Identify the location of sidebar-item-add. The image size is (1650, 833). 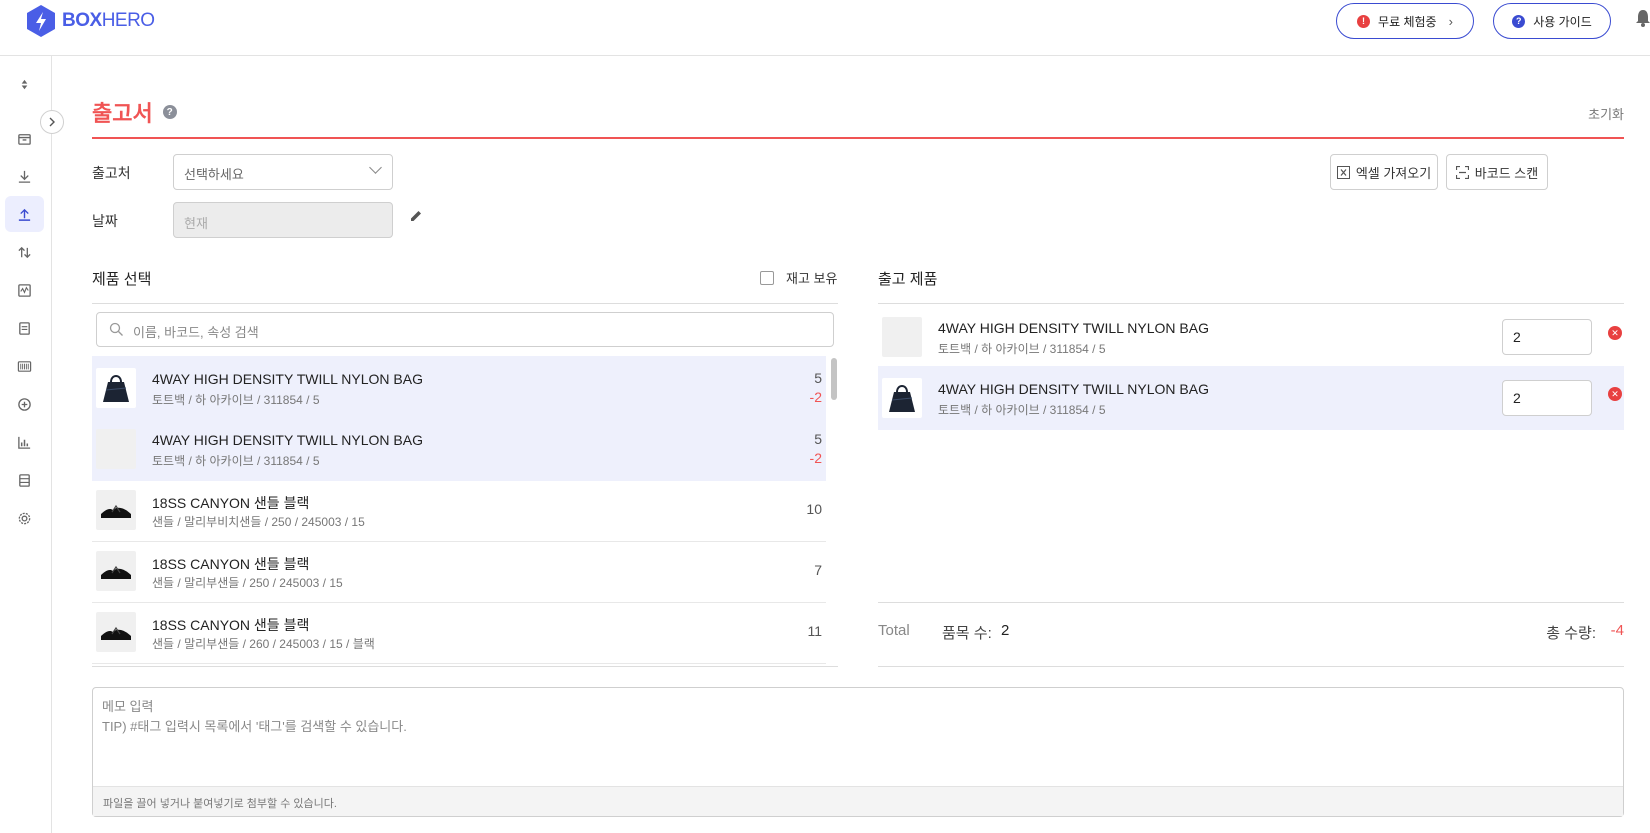
(24, 404).